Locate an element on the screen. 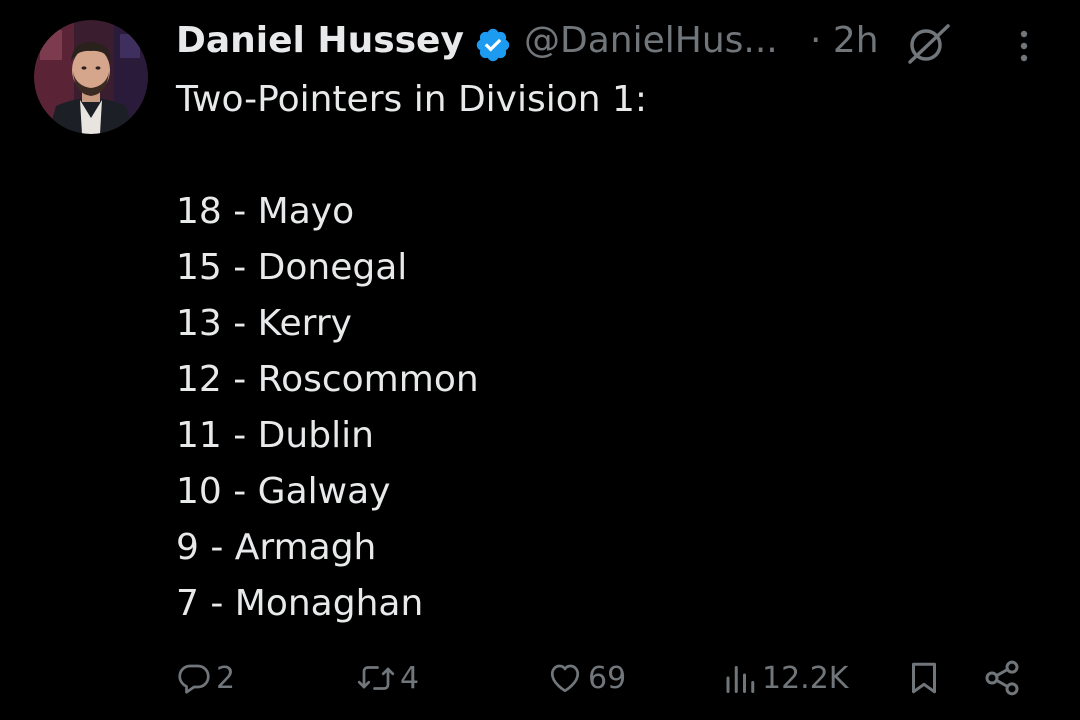 The width and height of the screenshot is (1080, 720). verified-badge-icon is located at coordinates (493, 45).